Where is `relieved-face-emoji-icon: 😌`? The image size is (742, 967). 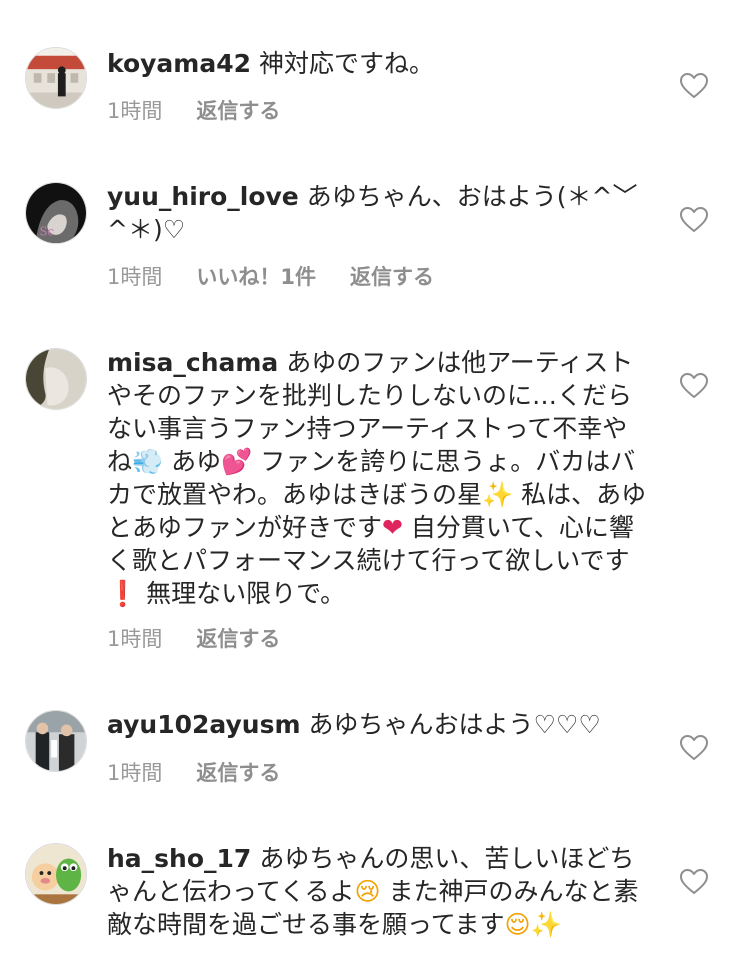 relieved-face-emoji-icon: 😌 is located at coordinates (517, 924).